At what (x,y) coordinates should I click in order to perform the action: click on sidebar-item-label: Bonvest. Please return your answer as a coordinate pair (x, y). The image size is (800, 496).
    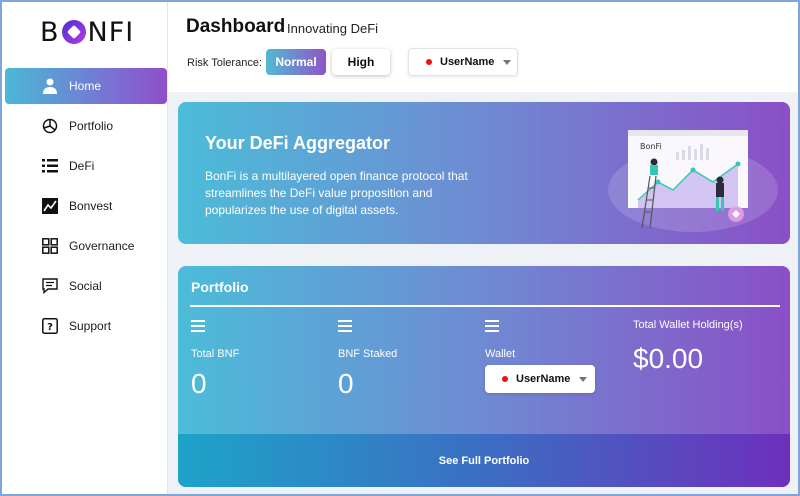
    Looking at the image, I should click on (91, 206).